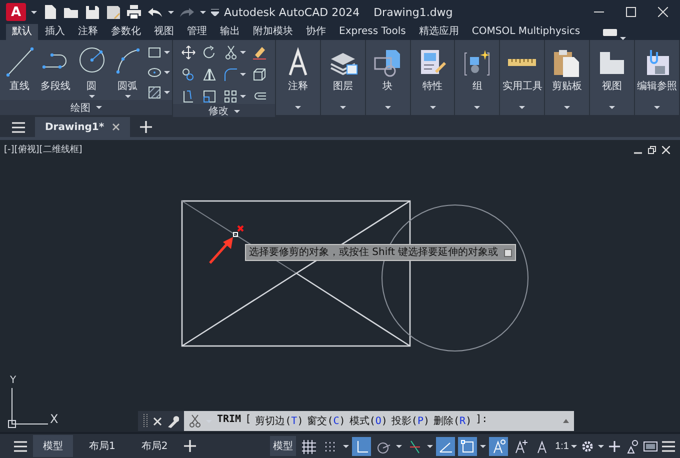 This screenshot has height=458, width=680. Describe the element at coordinates (631, 12) in the screenshot. I see `maximize-icon` at that location.